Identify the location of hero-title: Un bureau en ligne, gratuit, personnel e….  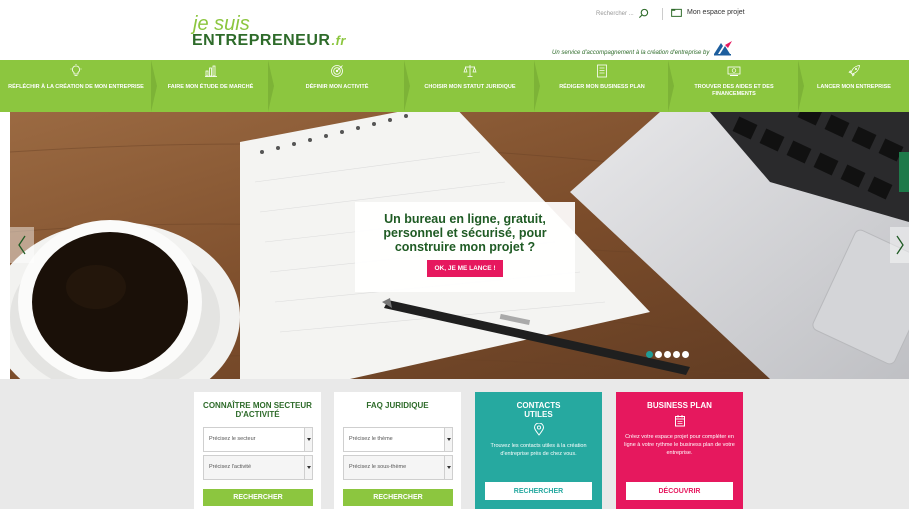
(465, 233).